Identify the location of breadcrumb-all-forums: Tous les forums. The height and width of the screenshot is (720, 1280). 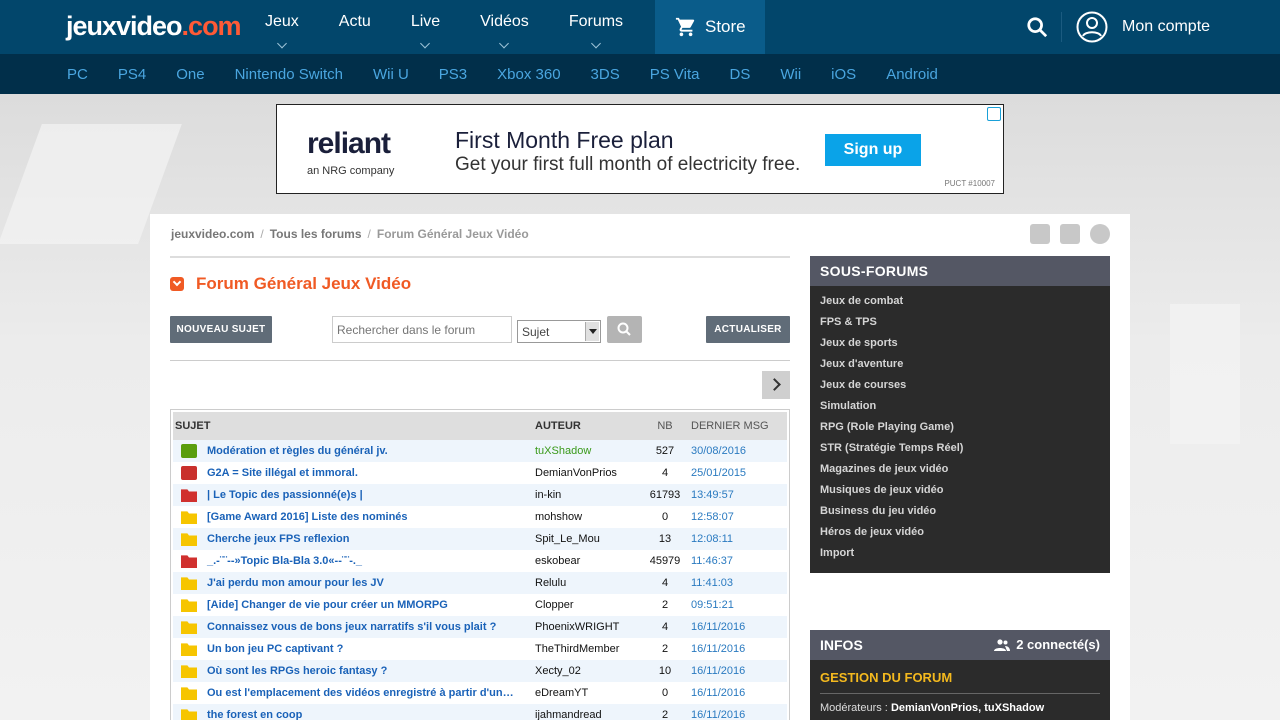
(316, 234).